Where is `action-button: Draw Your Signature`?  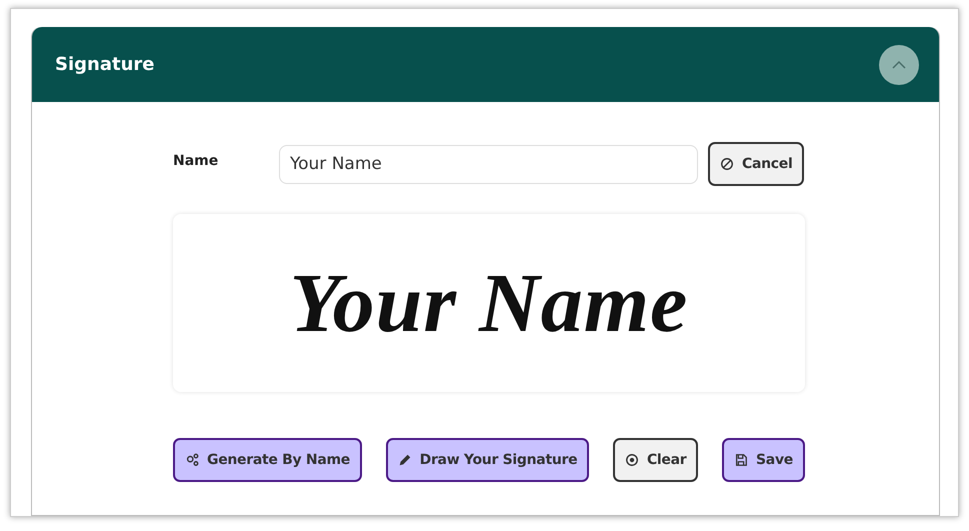 action-button: Draw Your Signature is located at coordinates (488, 460).